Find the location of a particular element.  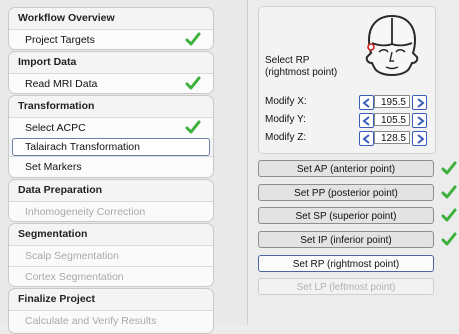

step-cortex-segmentation: Cortex Segmentation is located at coordinates (111, 276).